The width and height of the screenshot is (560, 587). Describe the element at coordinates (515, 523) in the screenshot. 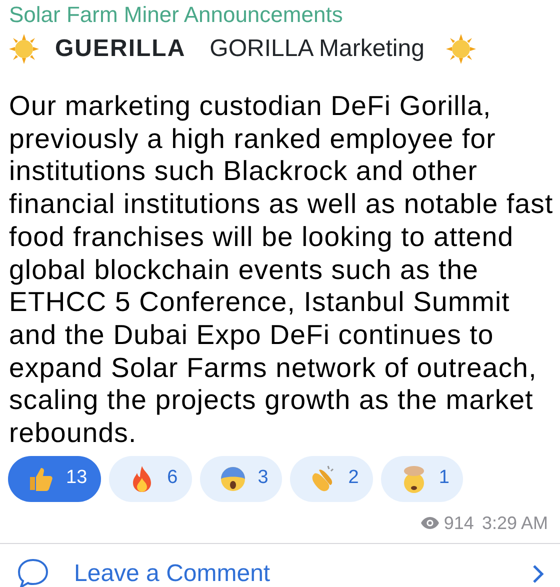

I see `post-time: 3:29 AM` at that location.